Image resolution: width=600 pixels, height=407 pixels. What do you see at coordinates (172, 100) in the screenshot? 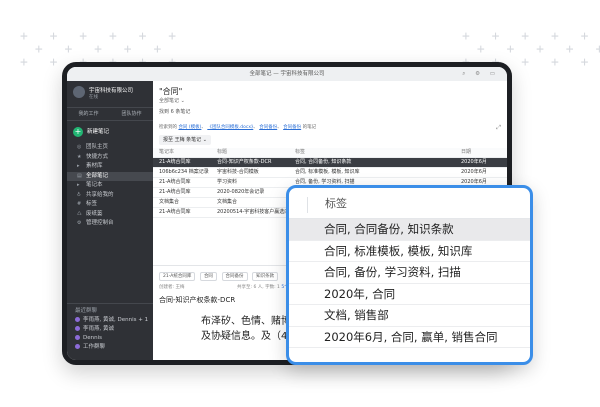
I see `scope-dropdown: 全部笔记 ⌄` at bounding box center [172, 100].